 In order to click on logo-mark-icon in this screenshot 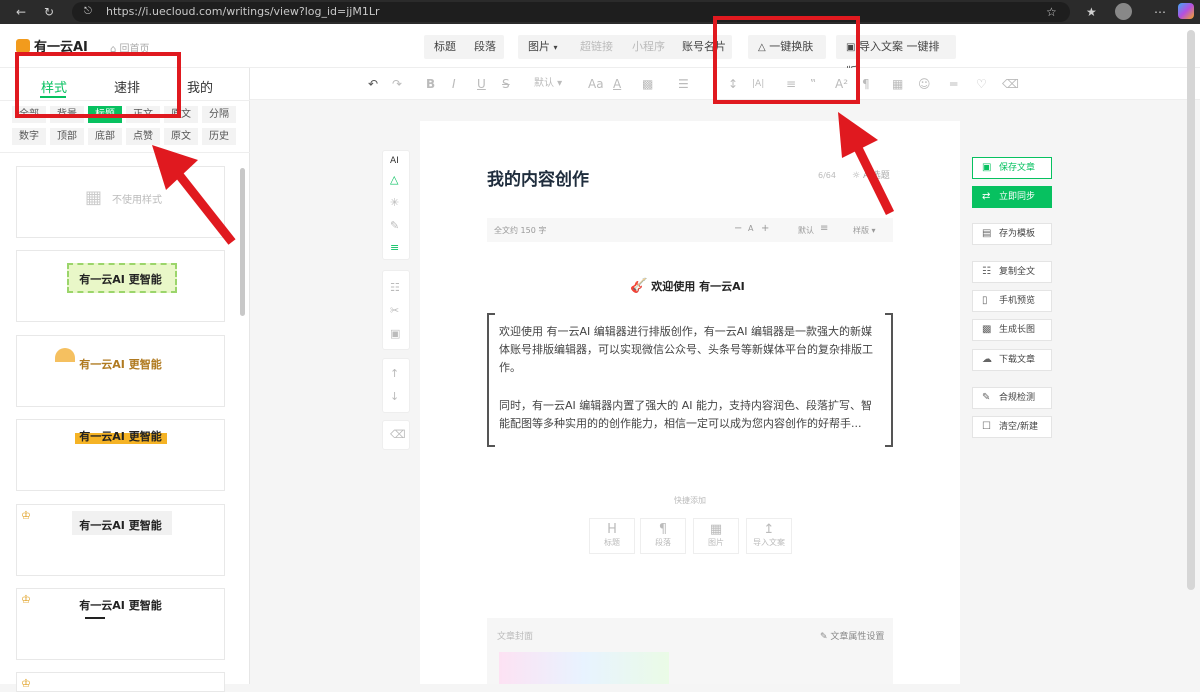, I will do `click(23, 46)`.